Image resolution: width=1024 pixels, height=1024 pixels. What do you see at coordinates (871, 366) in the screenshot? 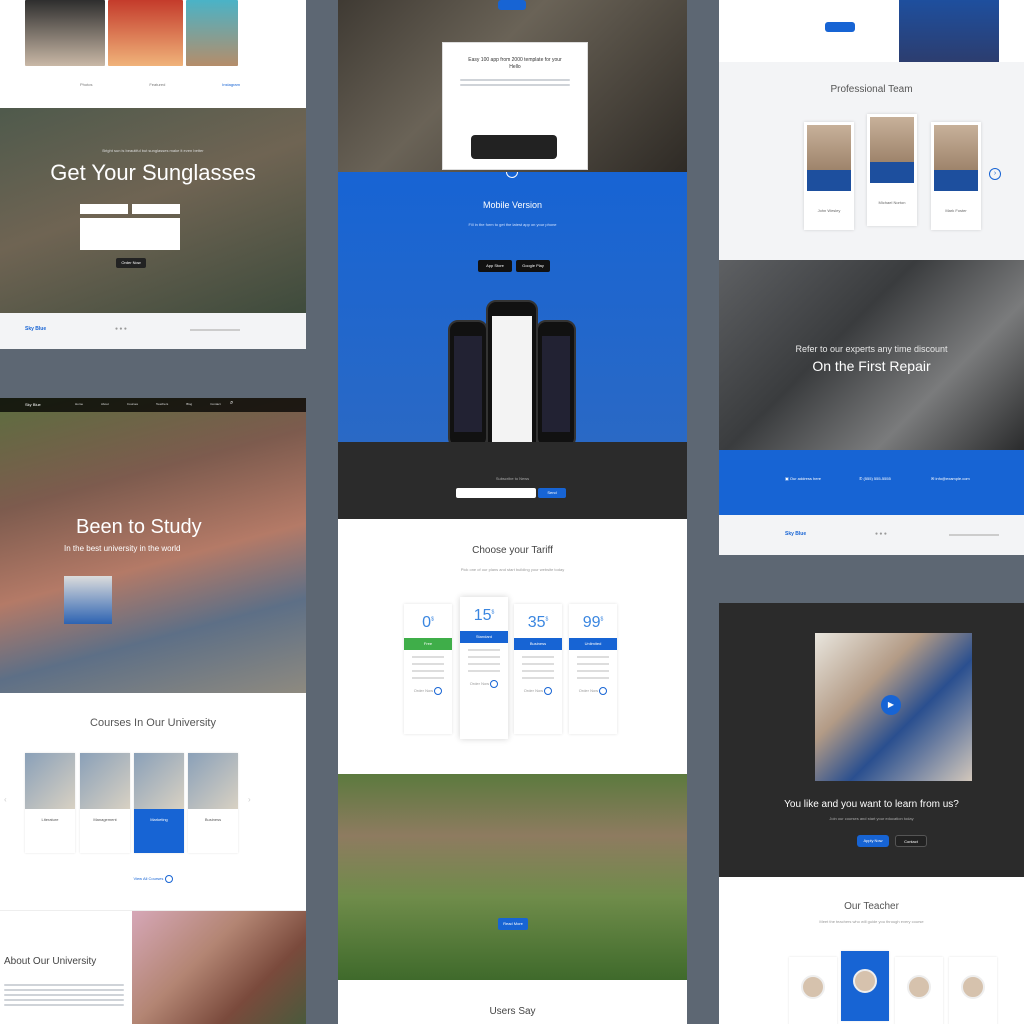
I see `repair-line2: On the First Repair` at bounding box center [871, 366].